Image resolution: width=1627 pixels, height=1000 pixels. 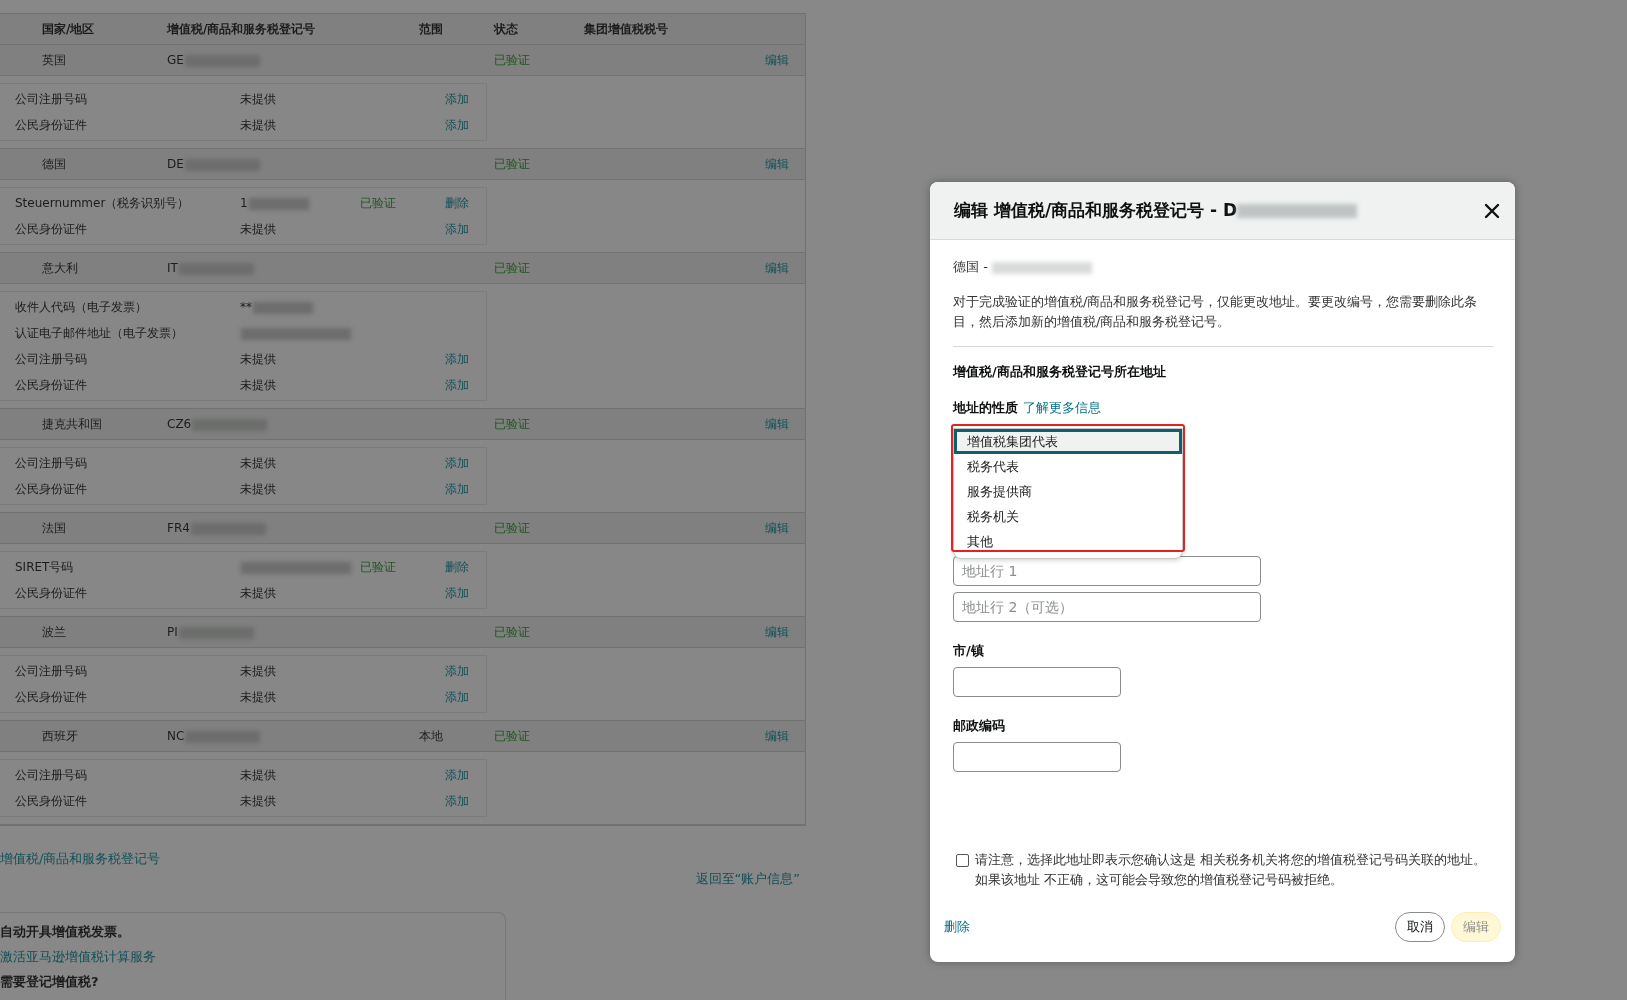 I want to click on vat-number: PI, so click(x=172, y=632).